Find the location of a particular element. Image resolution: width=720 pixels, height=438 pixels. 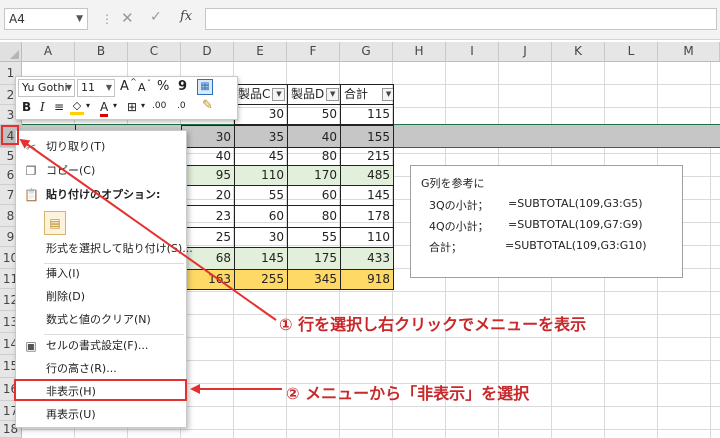

cell-e8: 60 is located at coordinates (261, 216).